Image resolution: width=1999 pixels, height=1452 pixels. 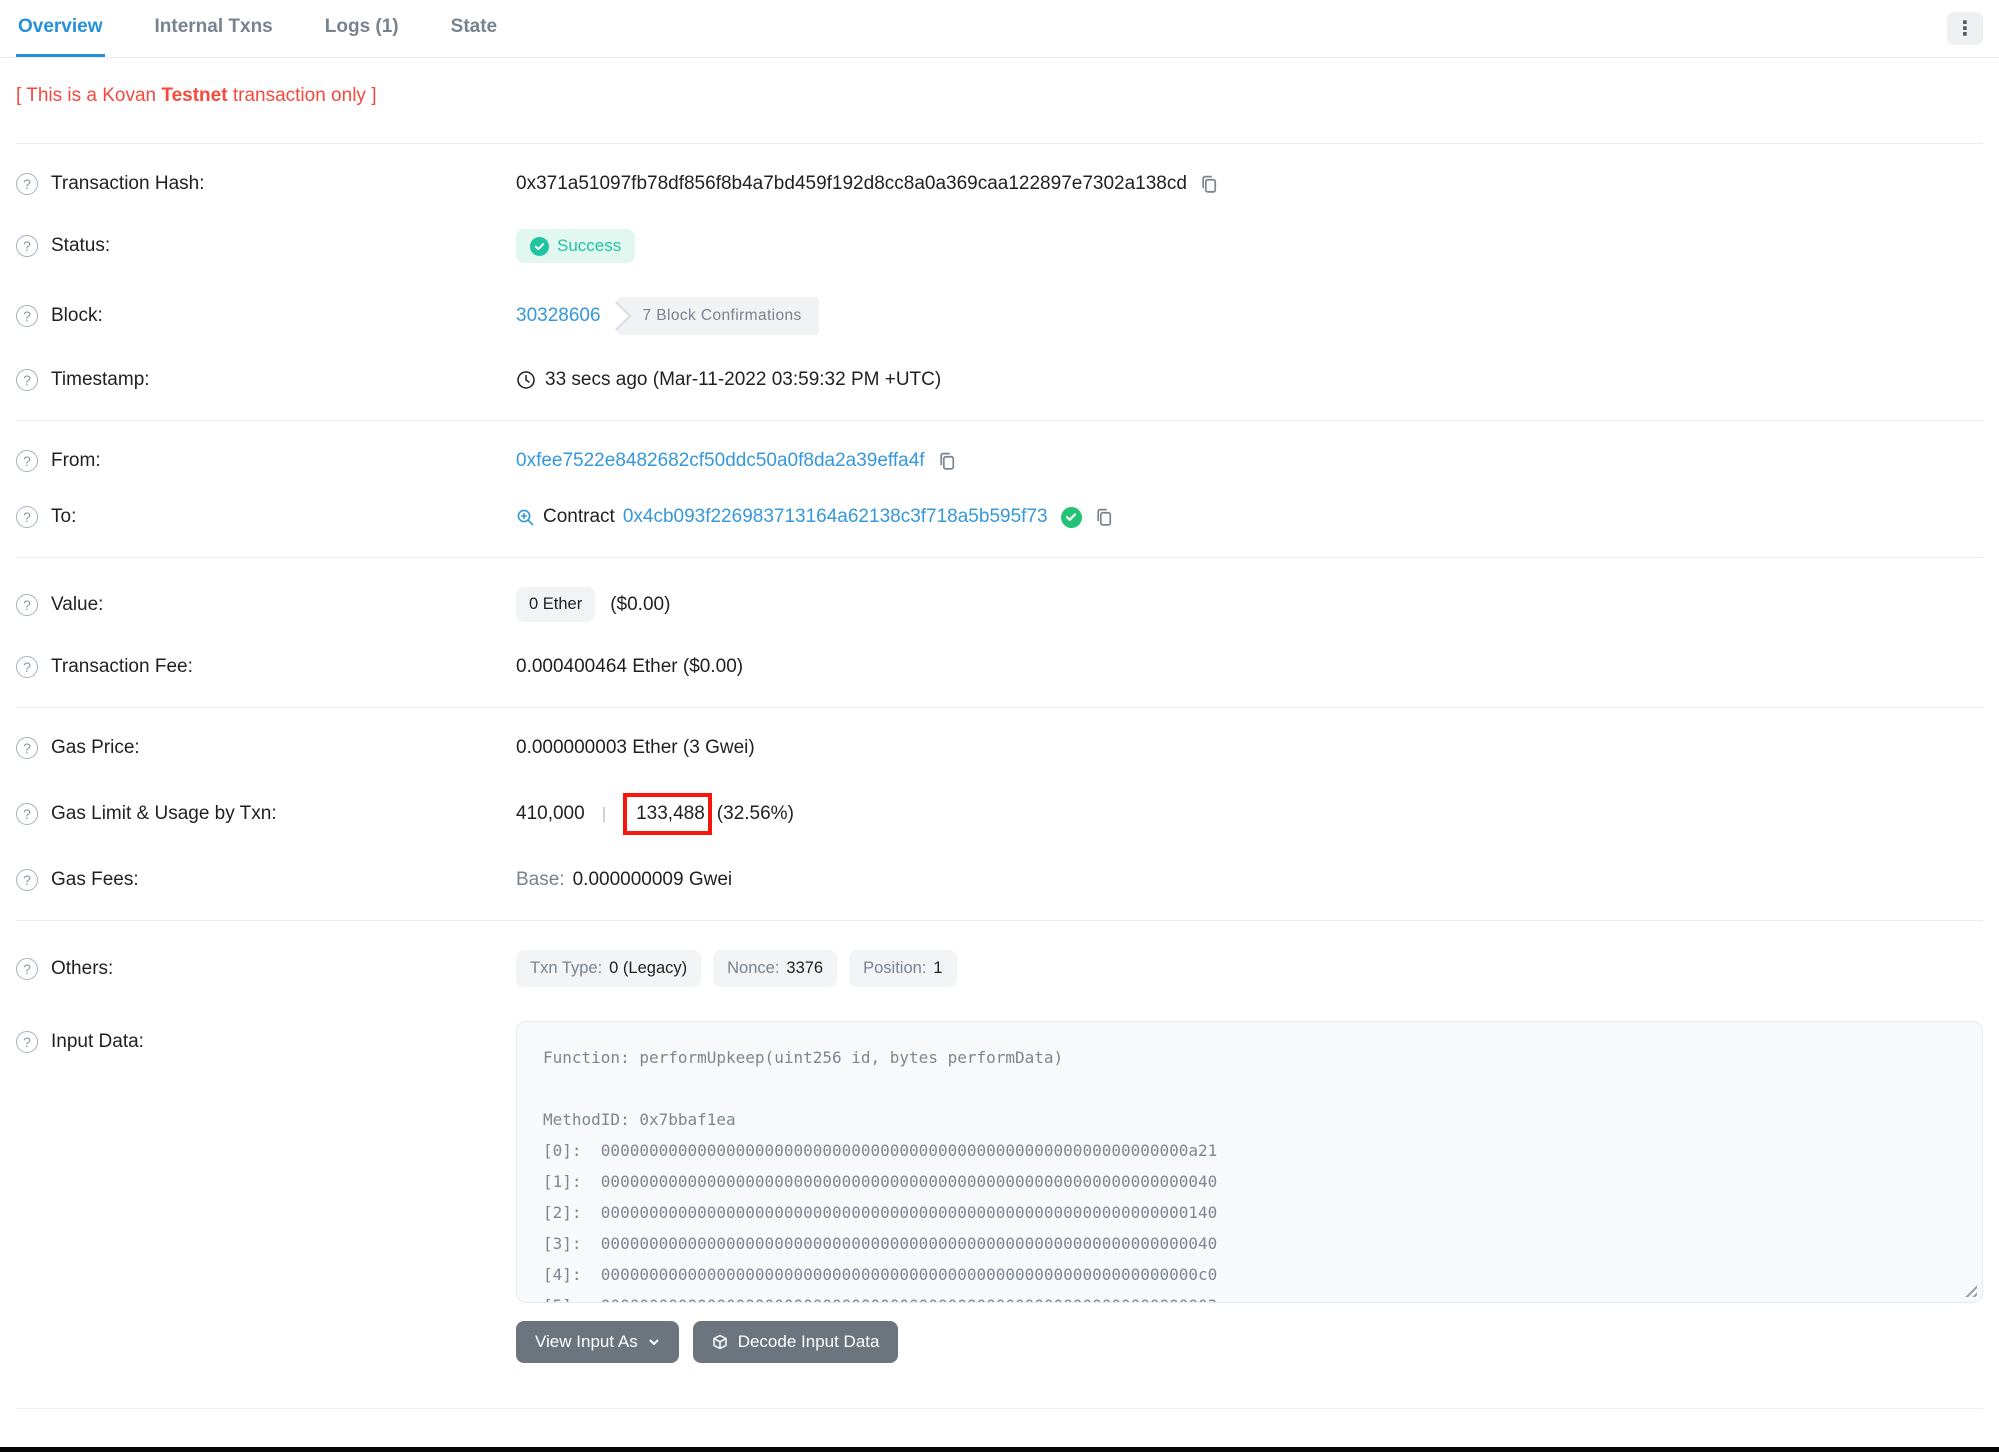 I want to click on status-value: Success, so click(x=589, y=245).